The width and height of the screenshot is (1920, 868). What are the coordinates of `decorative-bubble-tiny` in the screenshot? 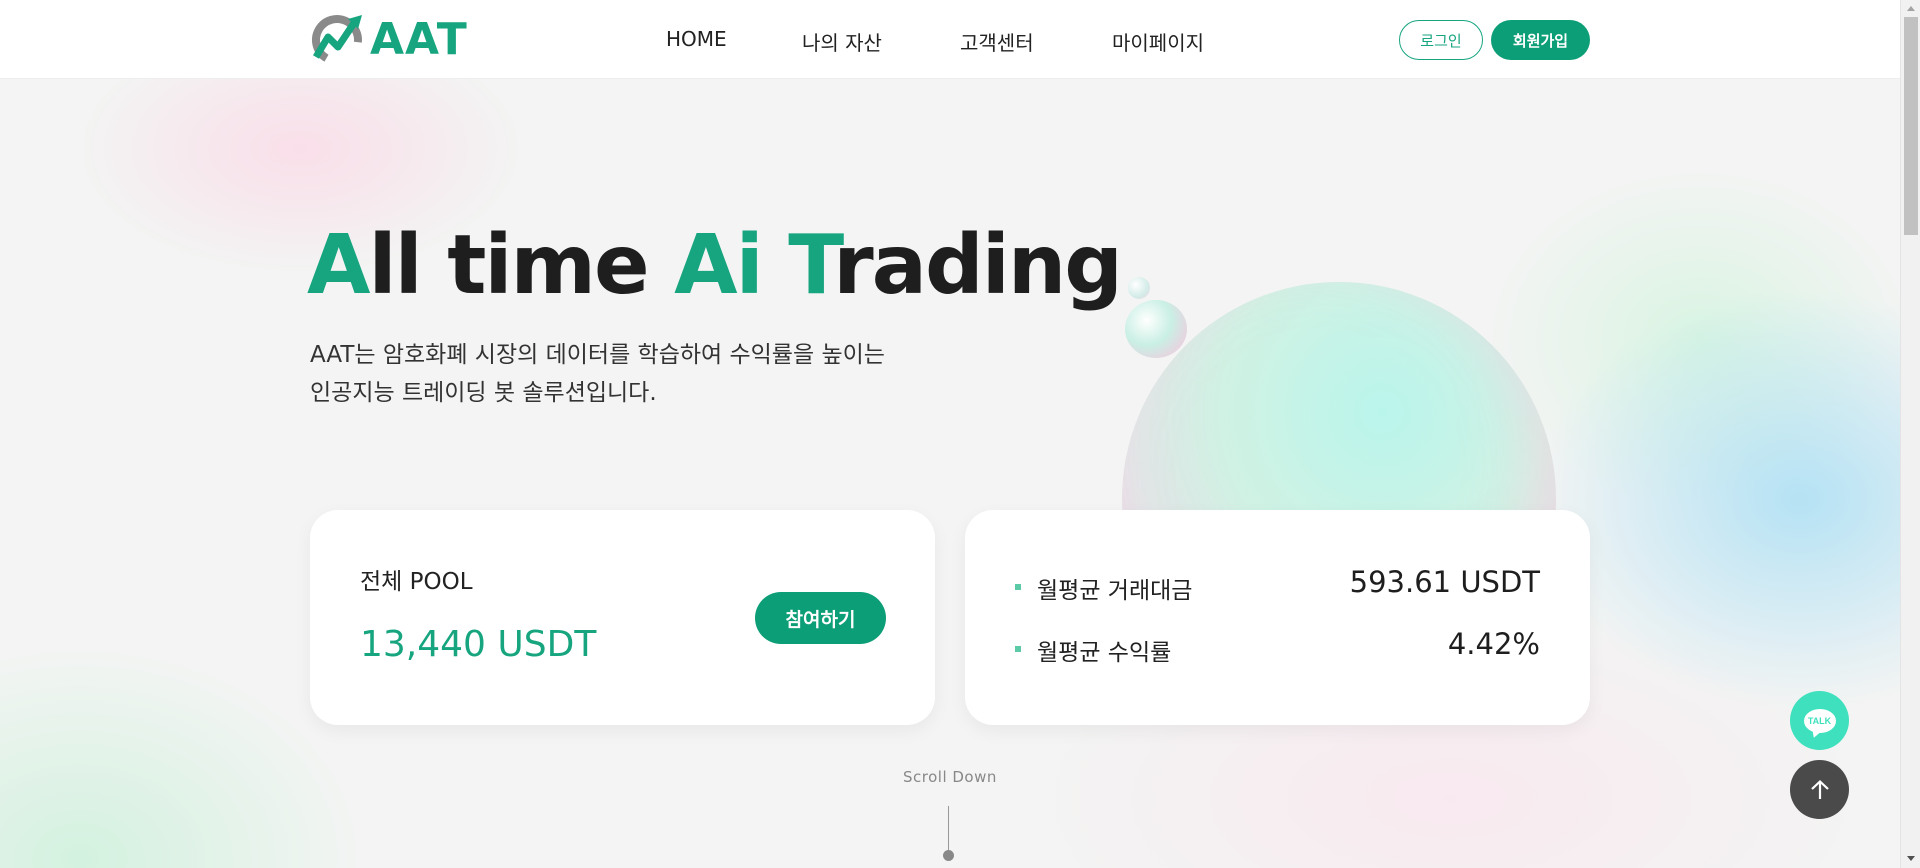 It's located at (1139, 288).